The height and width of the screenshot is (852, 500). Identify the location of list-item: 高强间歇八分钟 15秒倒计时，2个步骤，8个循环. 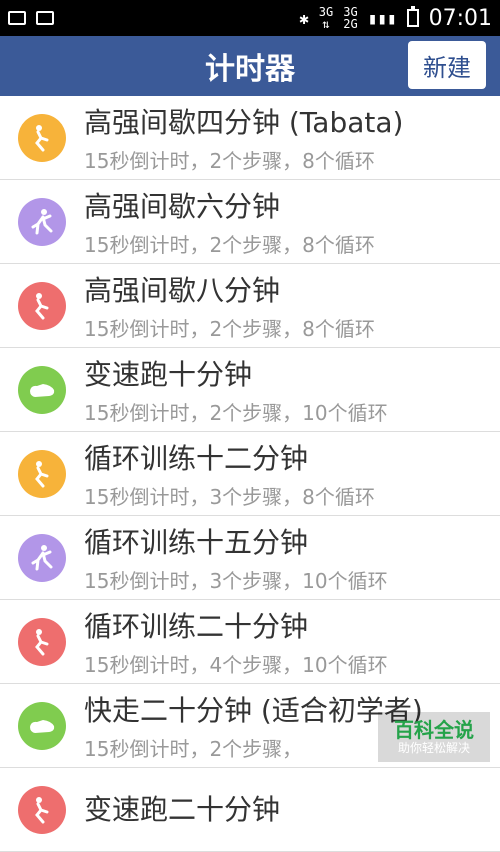
(250, 306).